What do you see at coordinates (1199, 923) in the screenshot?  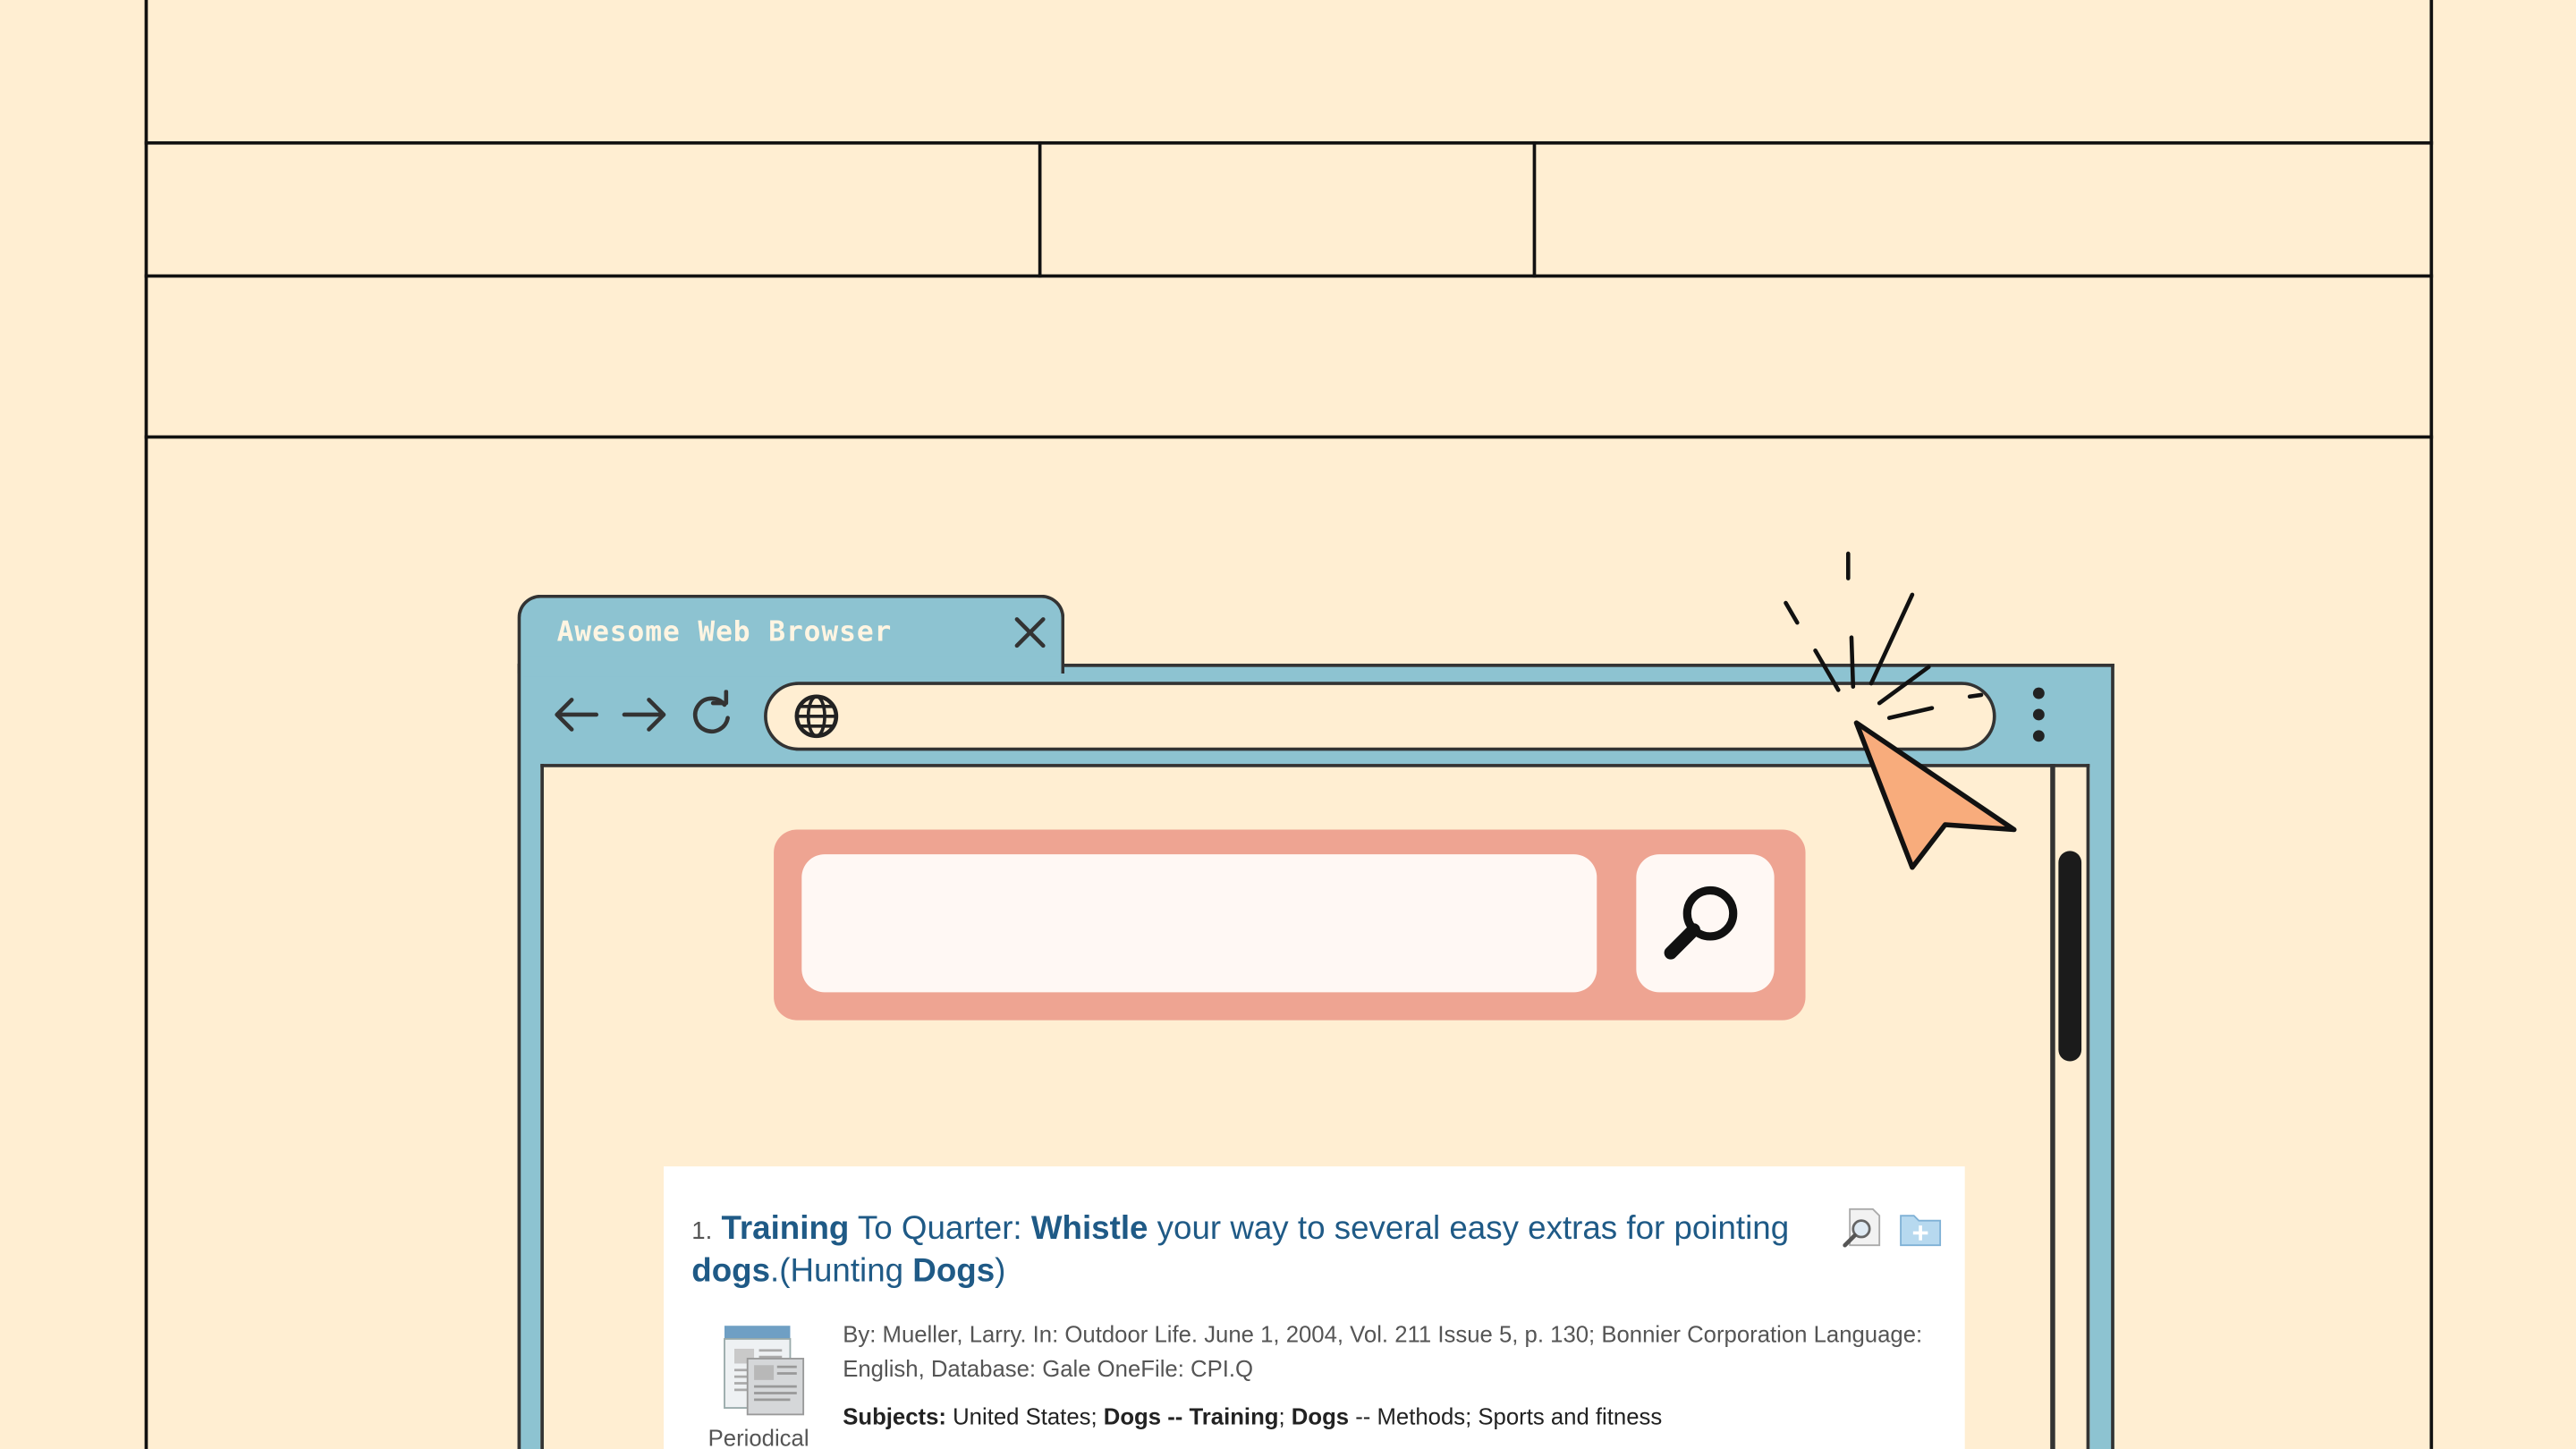 I see `search-input` at bounding box center [1199, 923].